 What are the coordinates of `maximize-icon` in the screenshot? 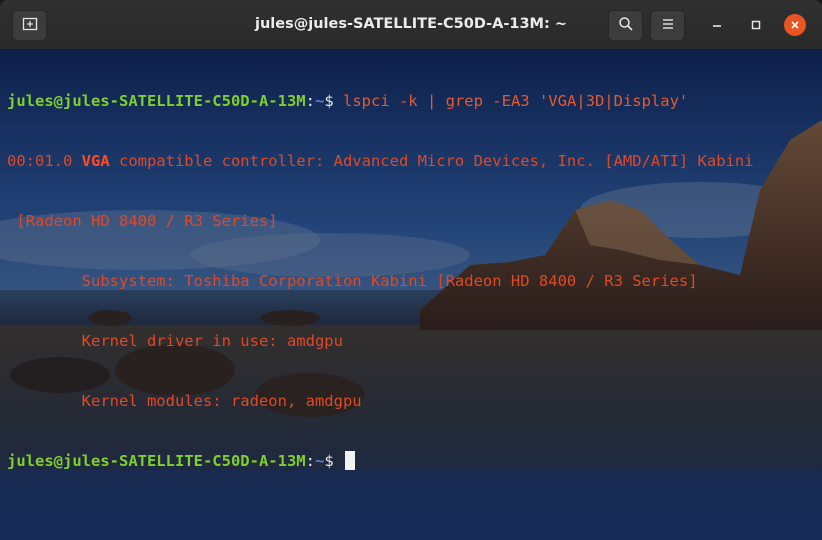 It's located at (756, 25).